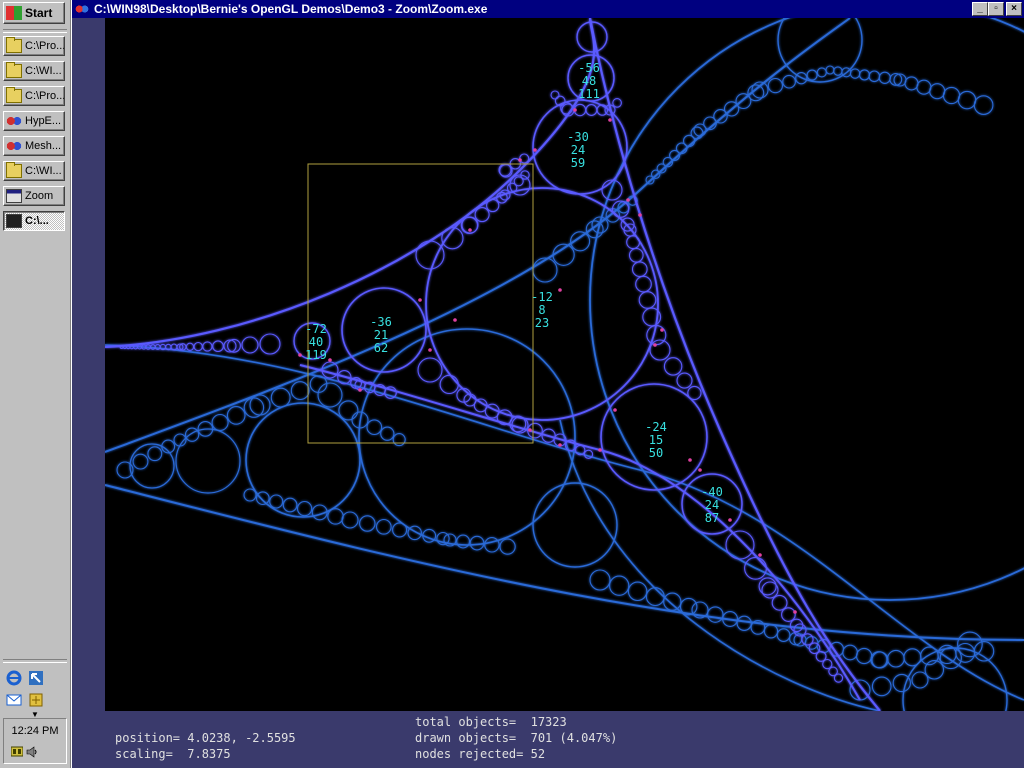 This screenshot has height=768, width=1024. I want to click on circle-label-line: 59, so click(578, 163).